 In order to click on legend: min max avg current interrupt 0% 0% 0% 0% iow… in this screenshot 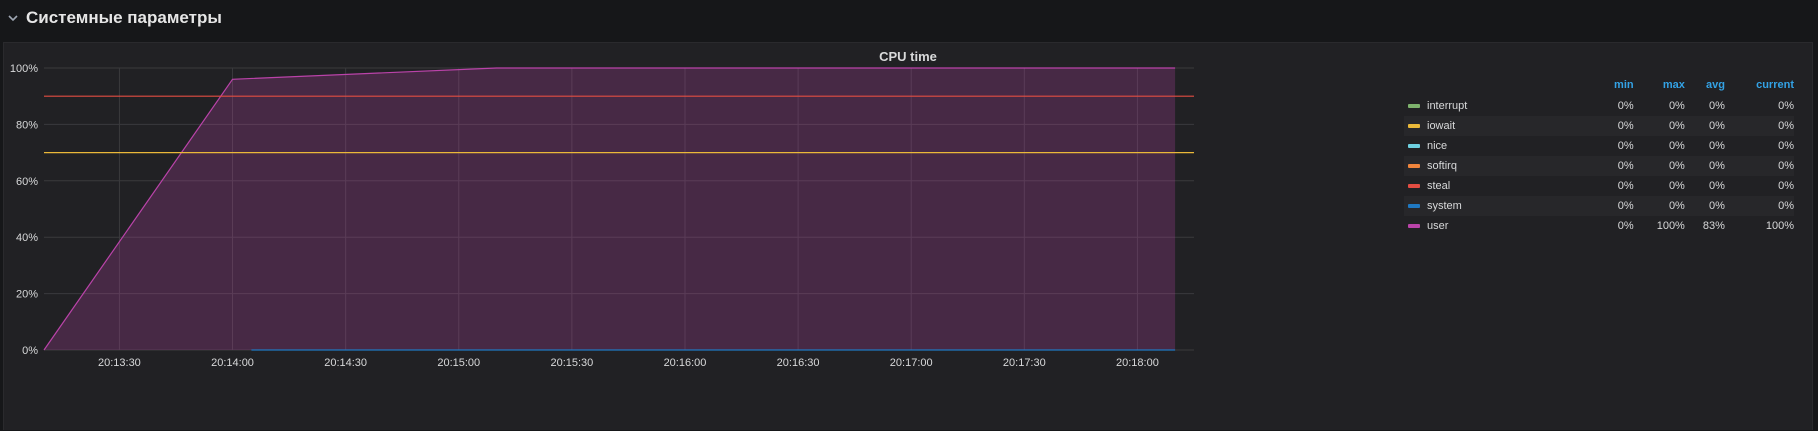, I will do `click(1599, 156)`.